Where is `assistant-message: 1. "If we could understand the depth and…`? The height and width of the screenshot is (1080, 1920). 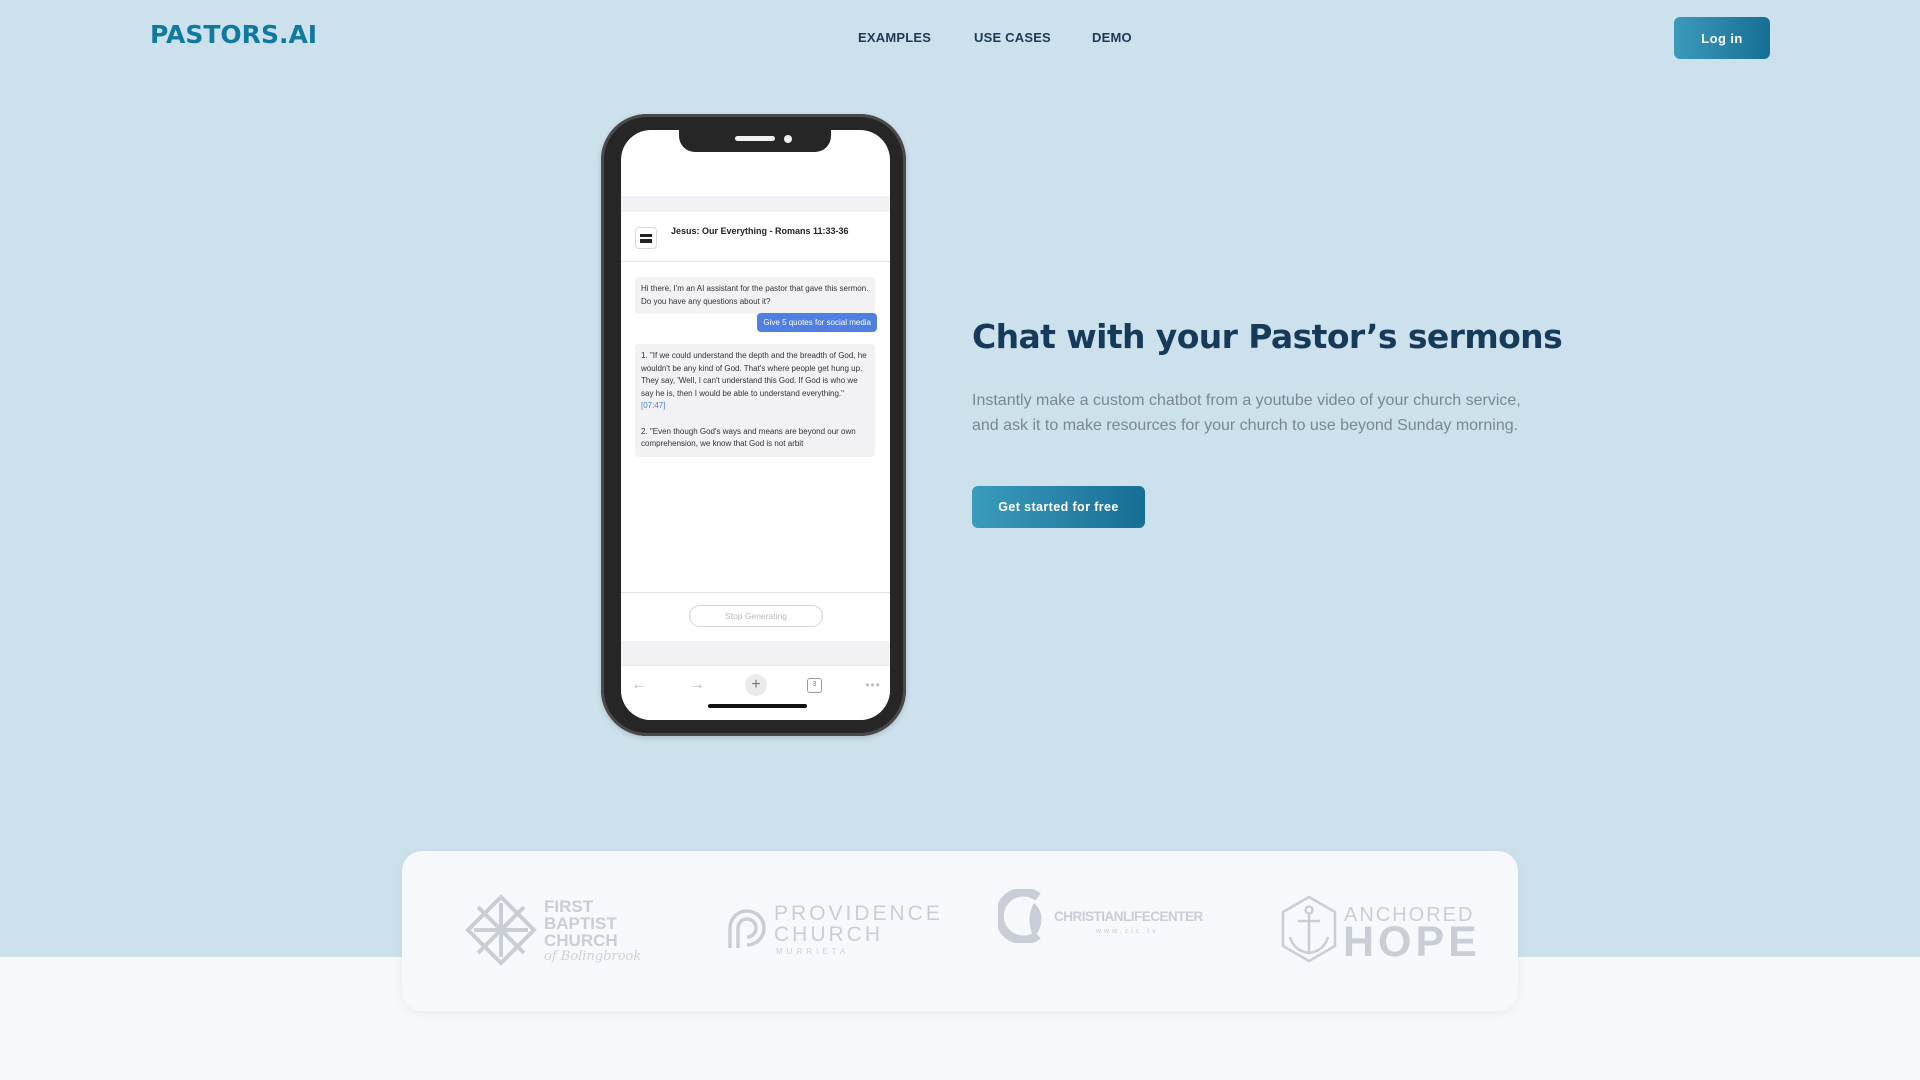
assistant-message: 1. "If we could understand the depth and… is located at coordinates (755, 400).